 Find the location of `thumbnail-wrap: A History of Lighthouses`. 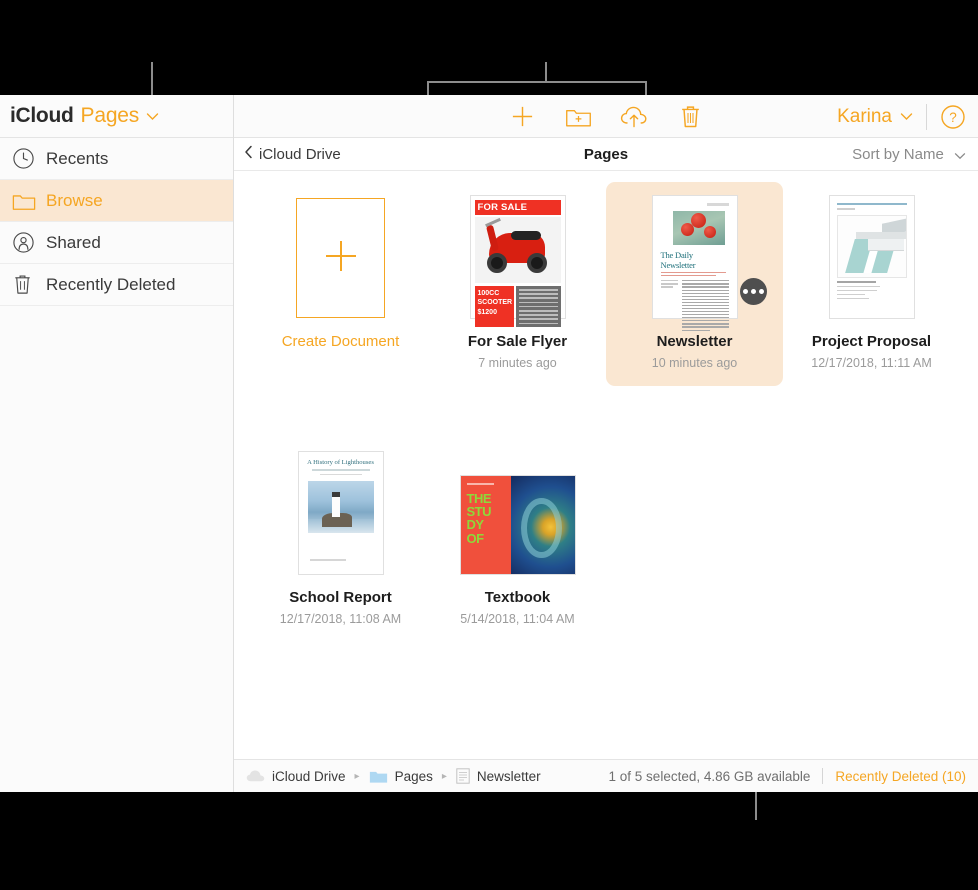

thumbnail-wrap: A History of Lighthouses is located at coordinates (340, 513).